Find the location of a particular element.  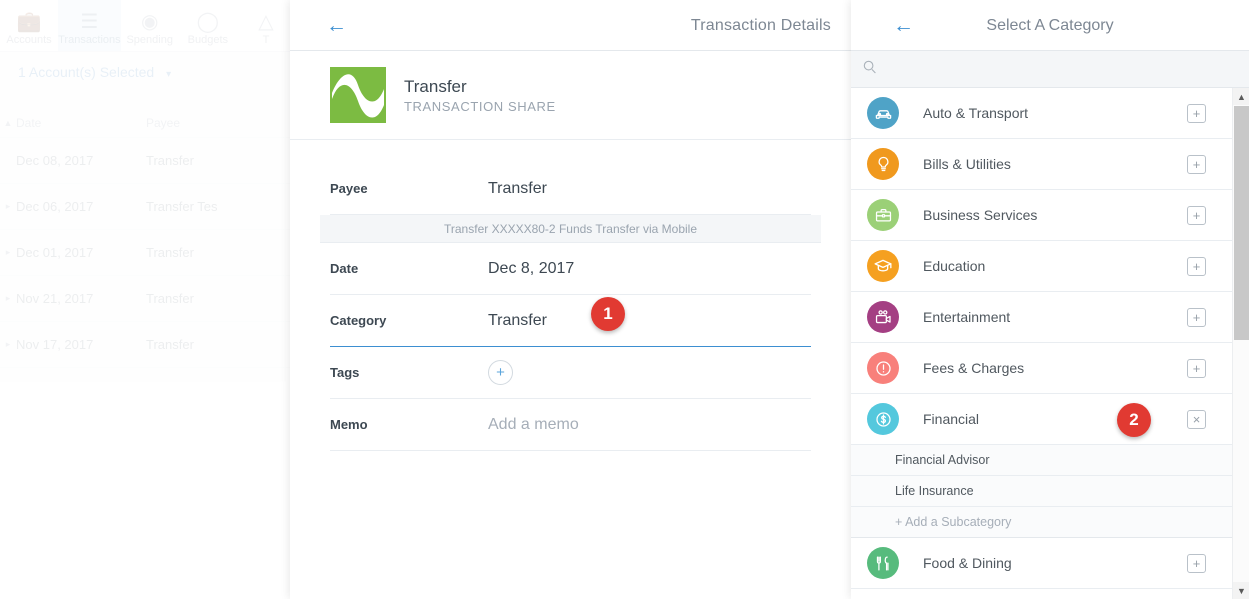

annotation-badge-2: 2 is located at coordinates (1134, 420).